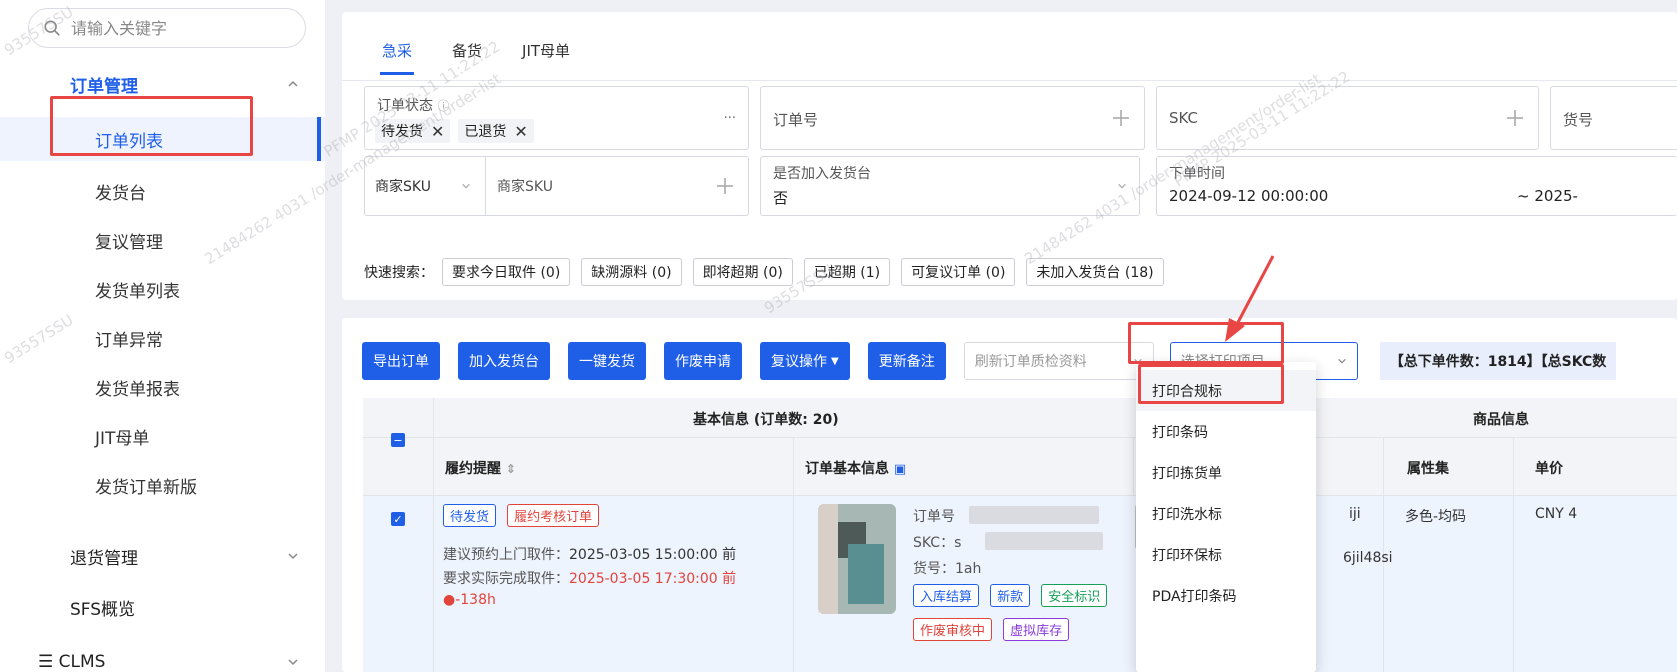 This screenshot has height=672, width=1677. Describe the element at coordinates (1226, 390) in the screenshot. I see `print-compliance-option: 打印合规标` at that location.